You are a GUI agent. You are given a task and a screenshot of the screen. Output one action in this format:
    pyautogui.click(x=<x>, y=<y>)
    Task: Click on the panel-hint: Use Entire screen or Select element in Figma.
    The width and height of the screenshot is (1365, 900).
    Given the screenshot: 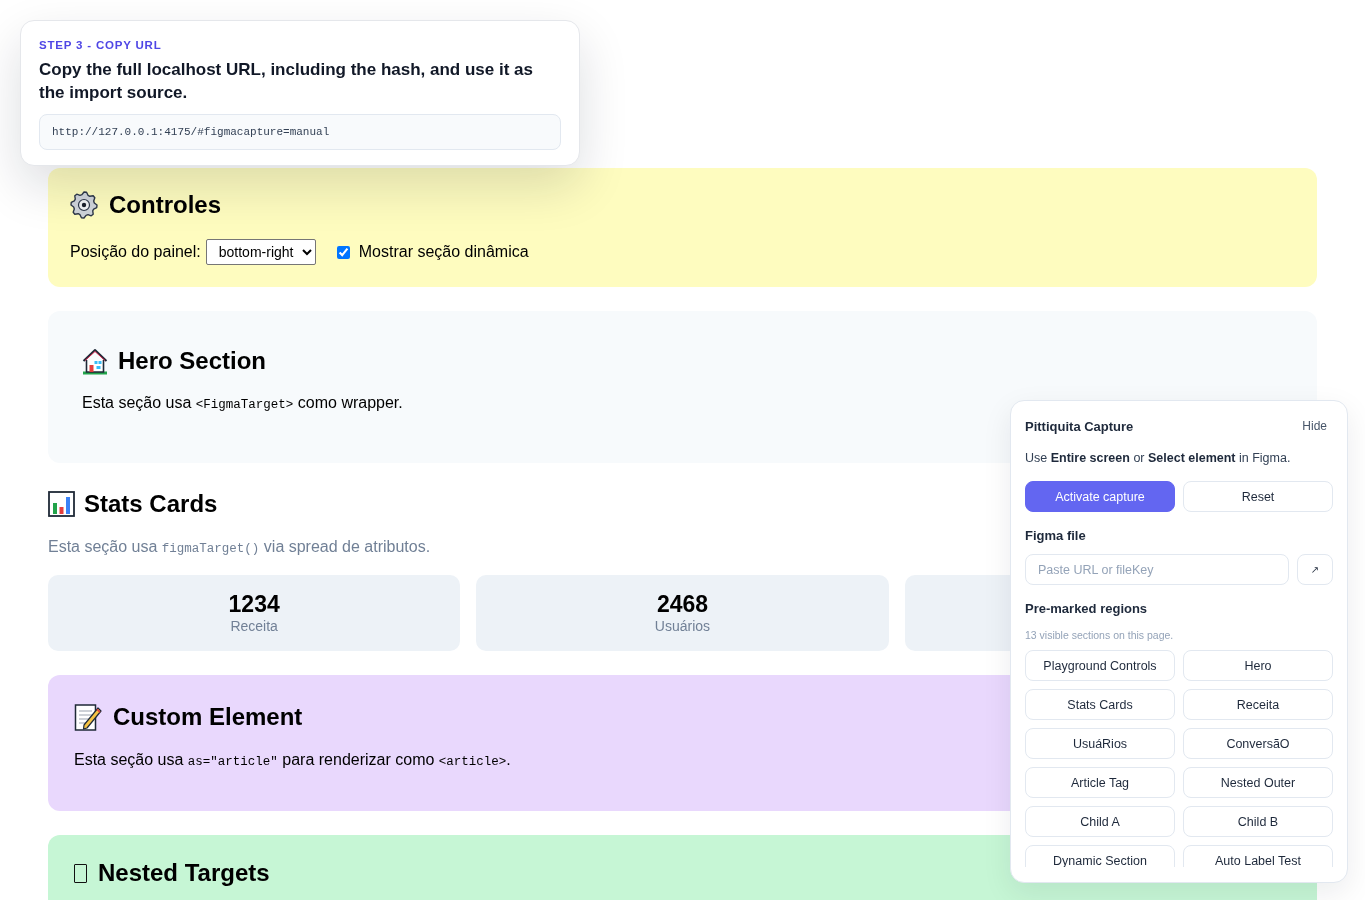 What is the action you would take?
    pyautogui.click(x=1158, y=458)
    